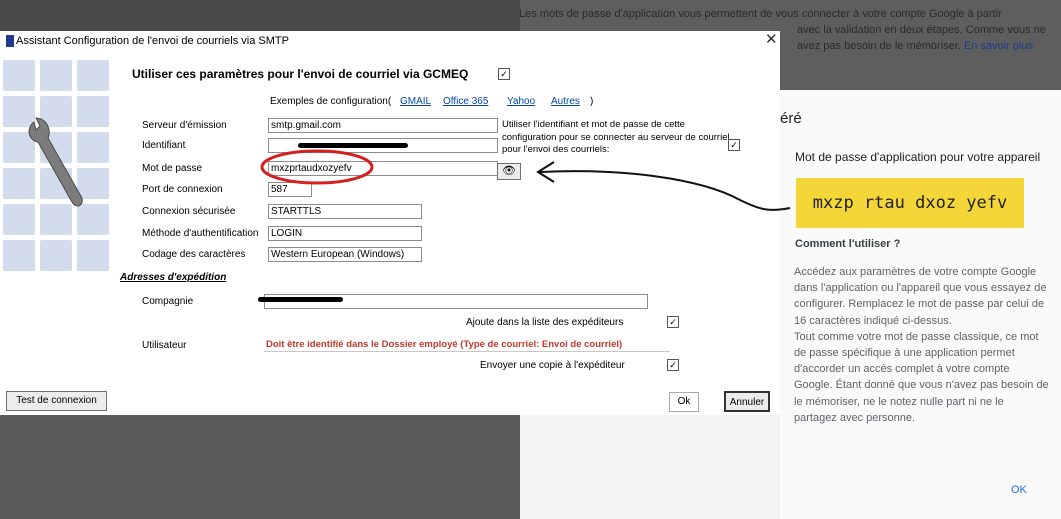 This screenshot has width=1061, height=519. I want to click on annotation-overlay, so click(525, 180).